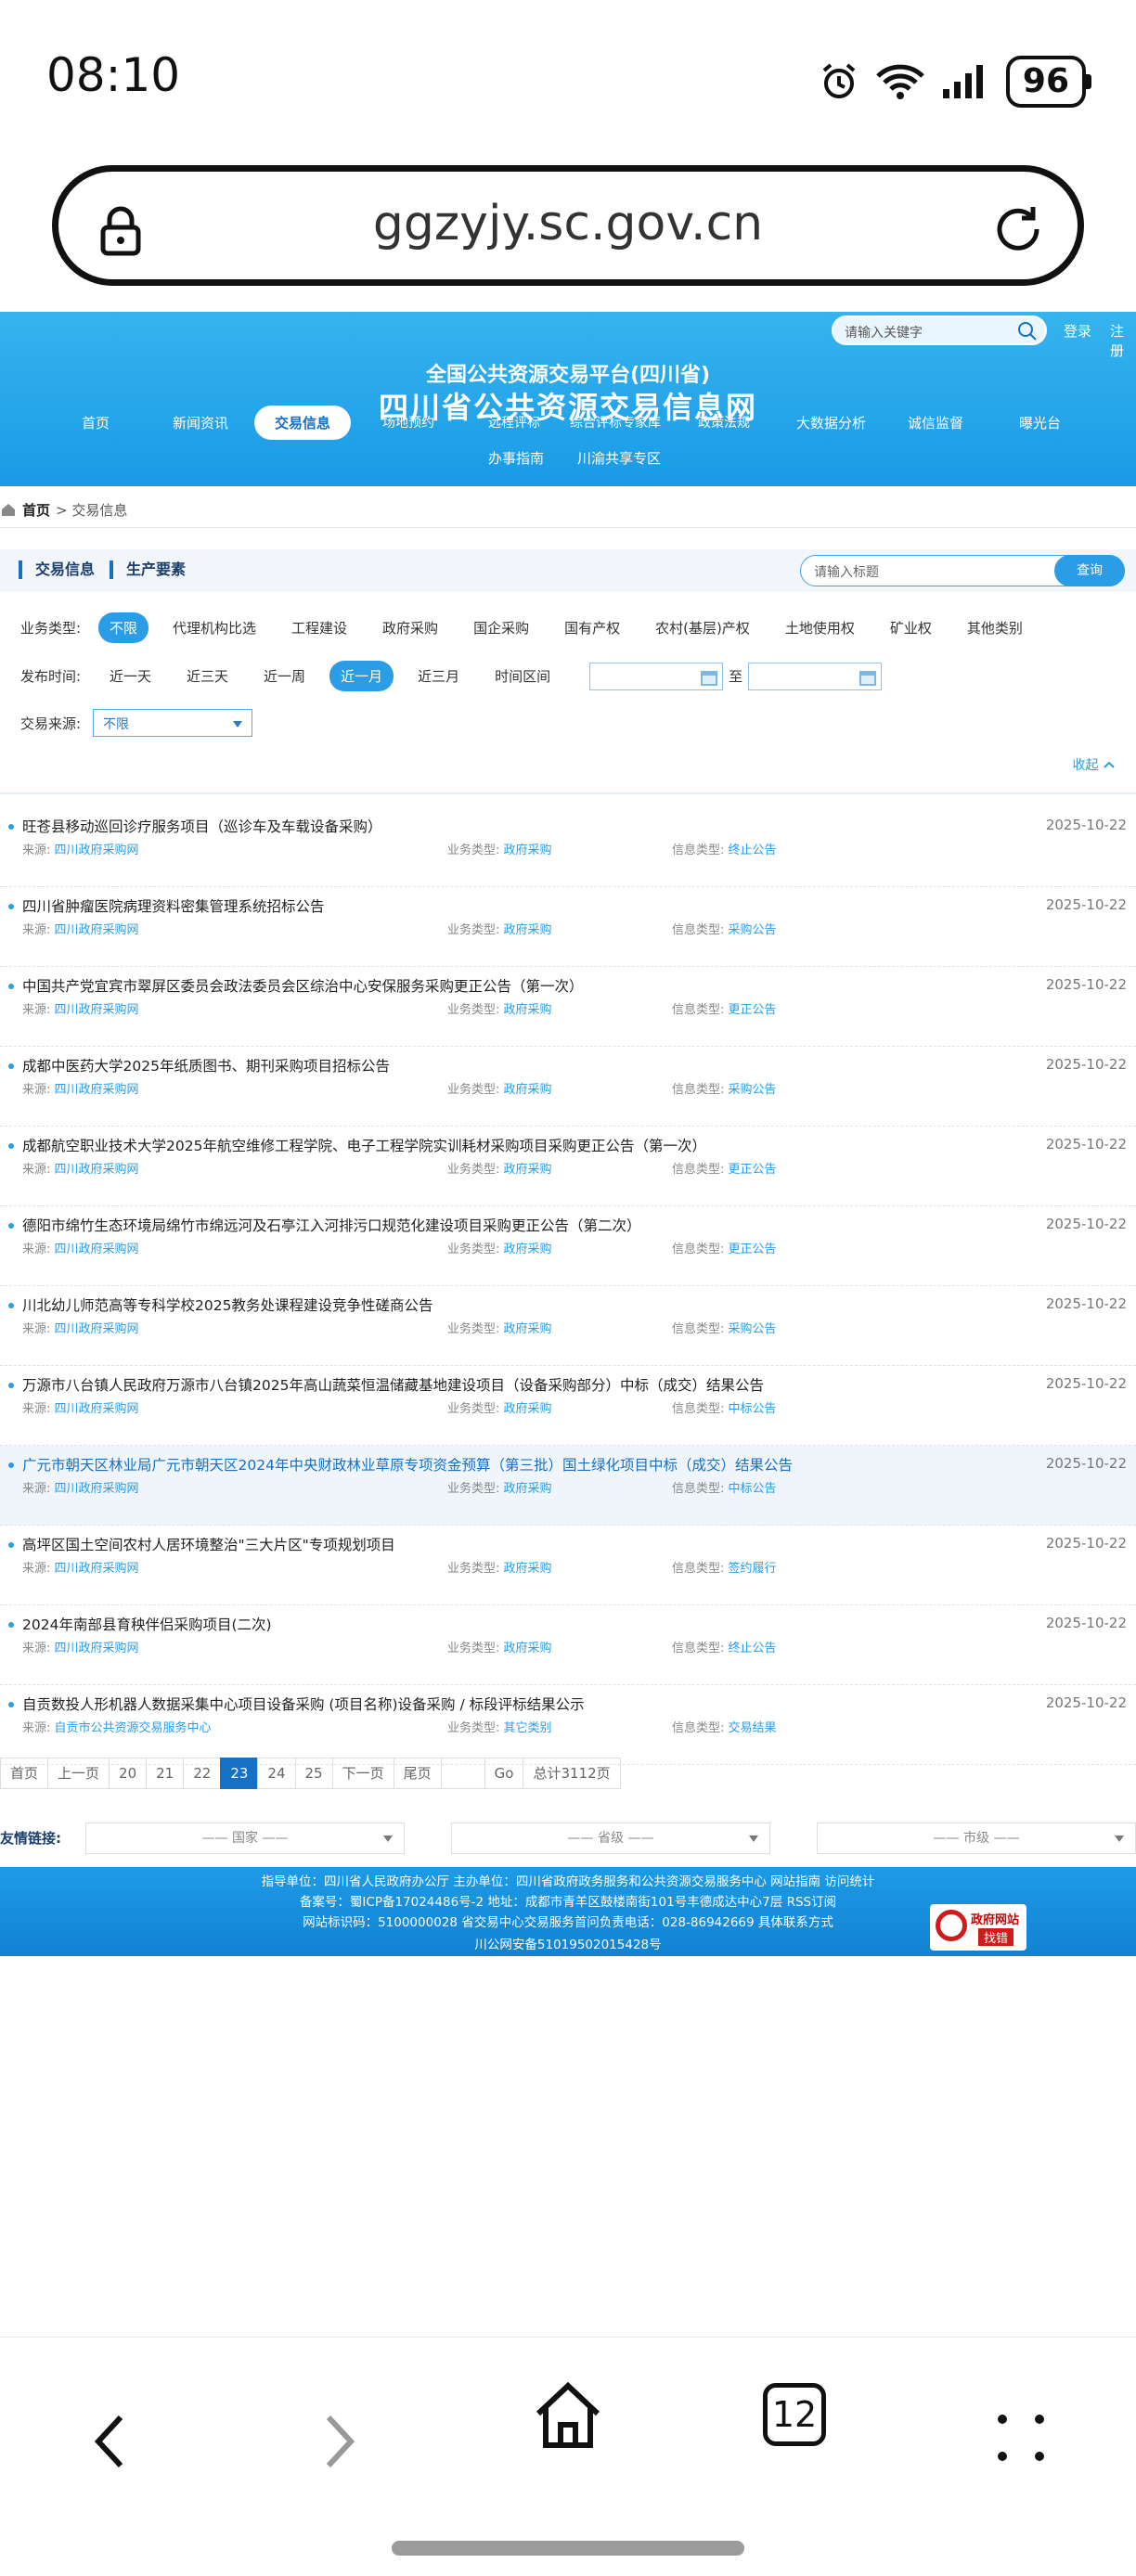 Image resolution: width=1136 pixels, height=2576 pixels. Describe the element at coordinates (615, 422) in the screenshot. I see `nav-expert-pool: 综合评标专家库` at that location.